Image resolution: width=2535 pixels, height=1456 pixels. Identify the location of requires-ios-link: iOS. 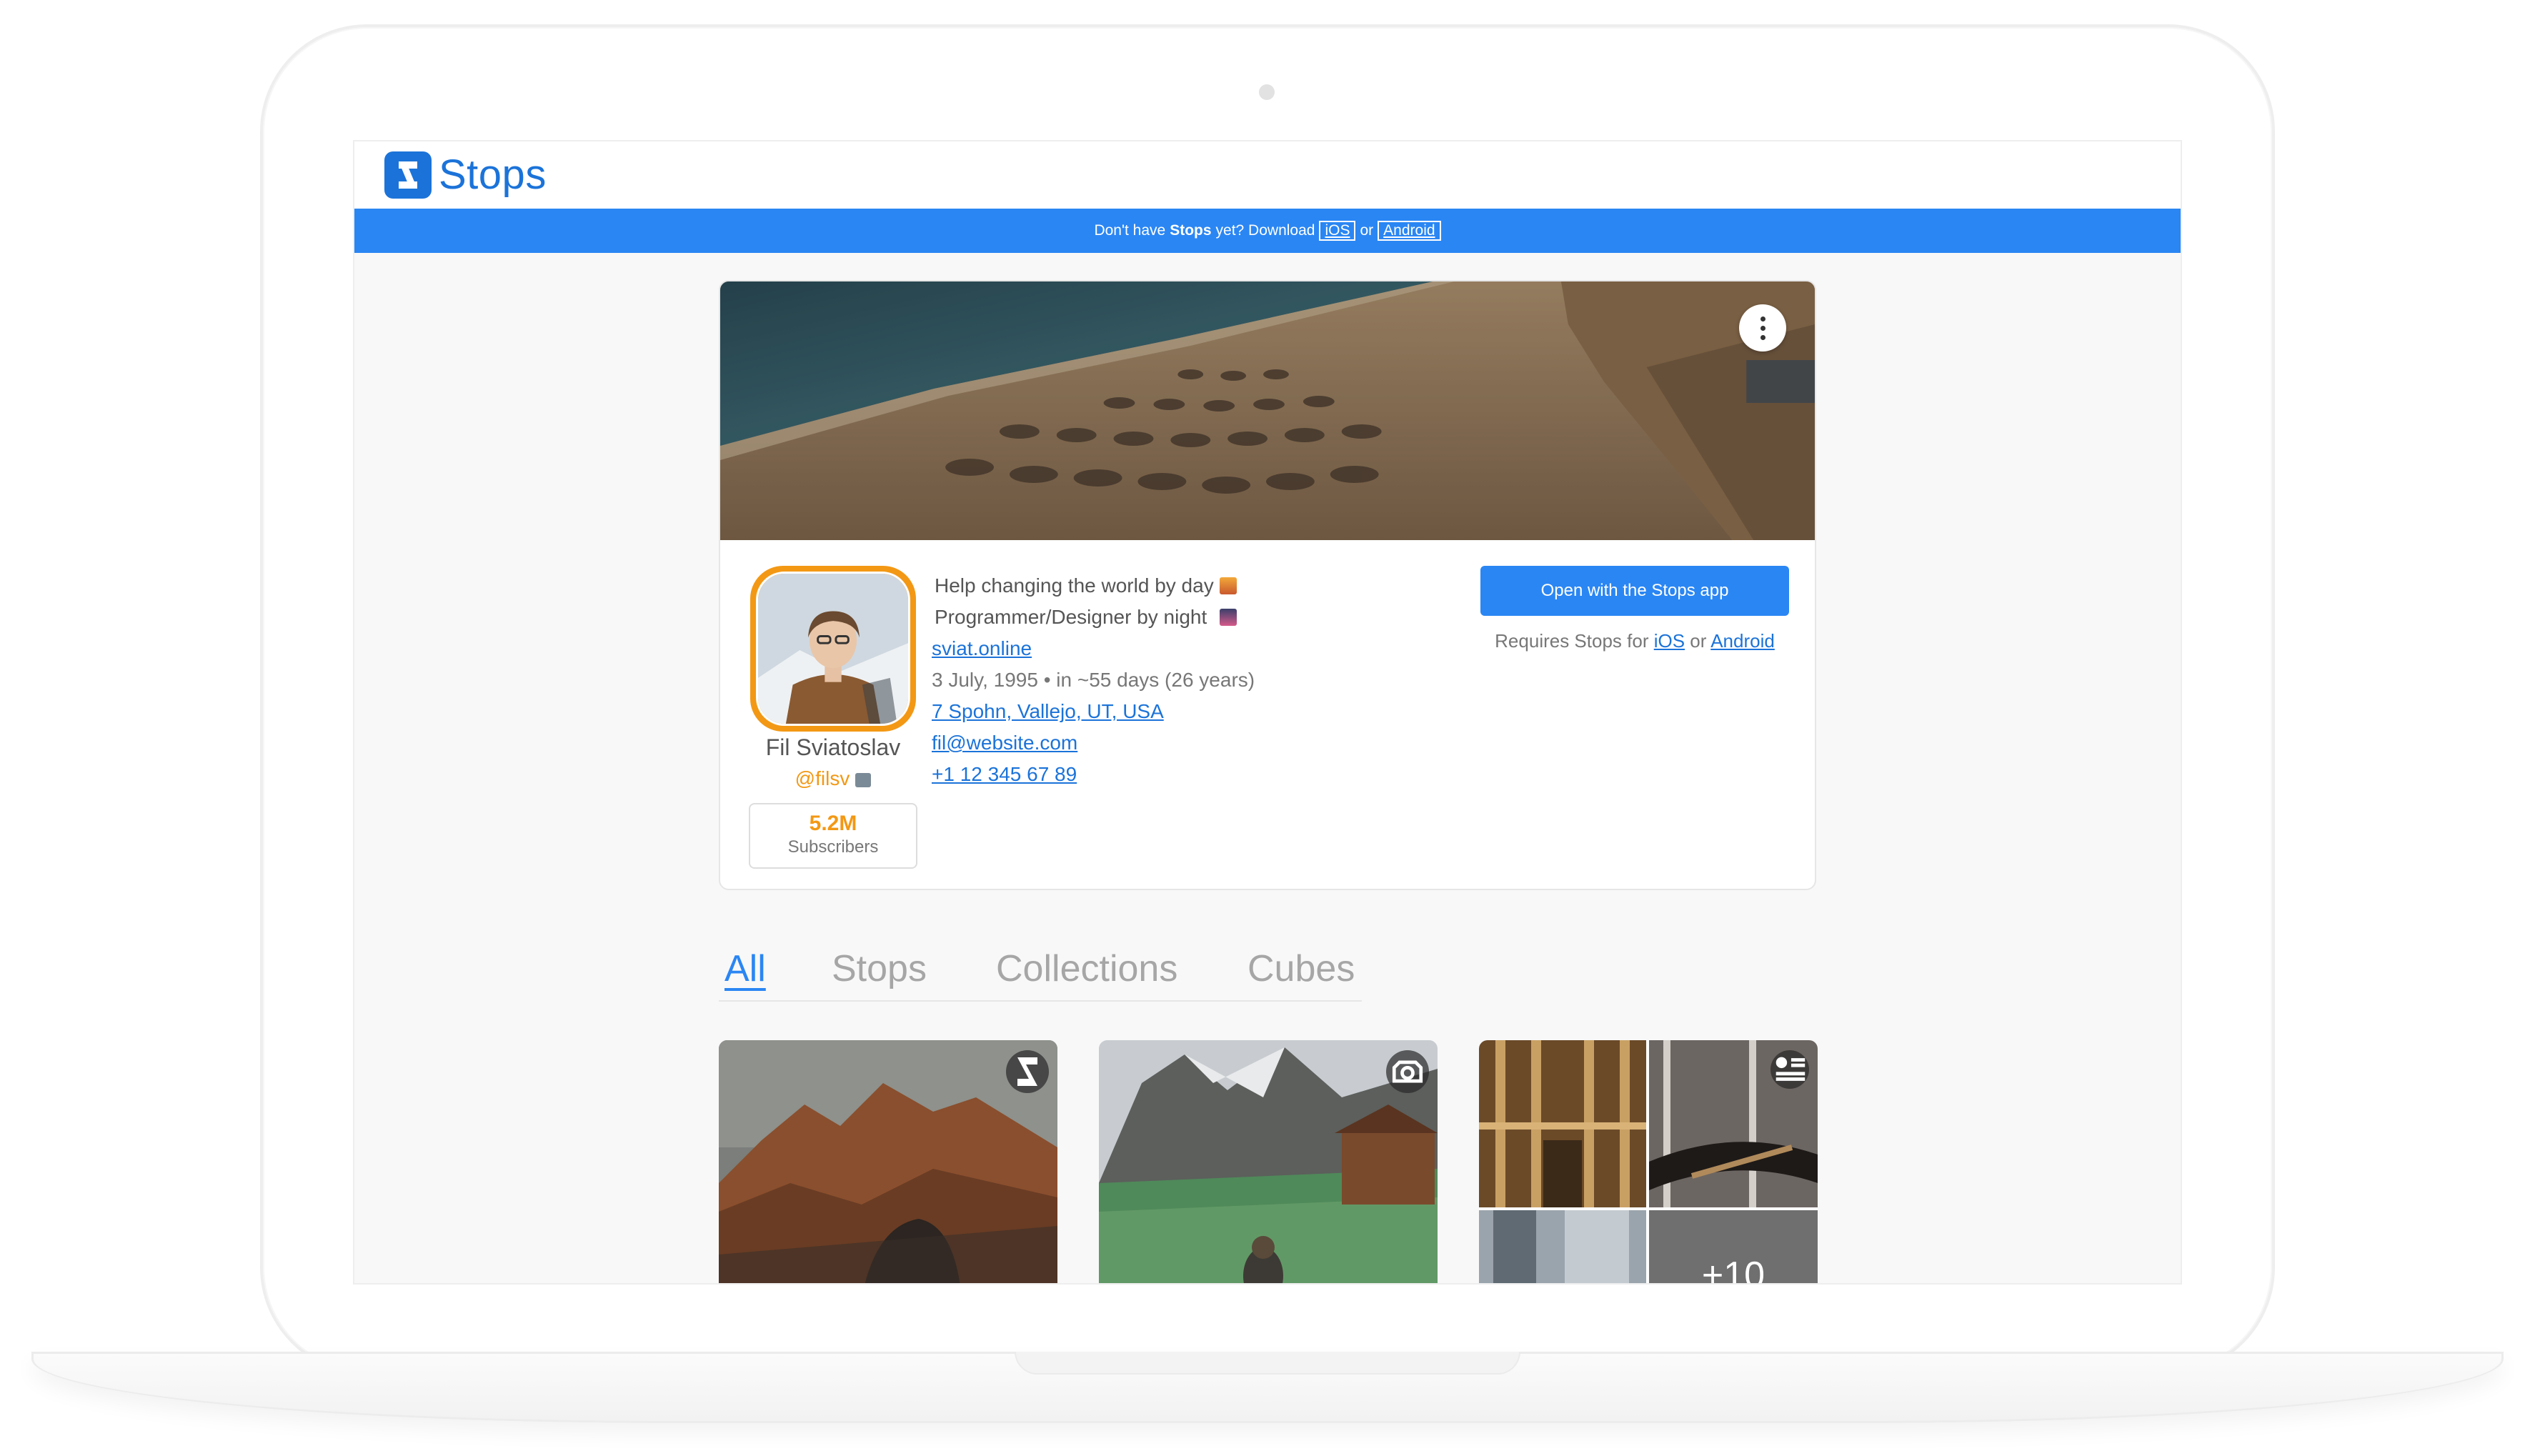
(1670, 641).